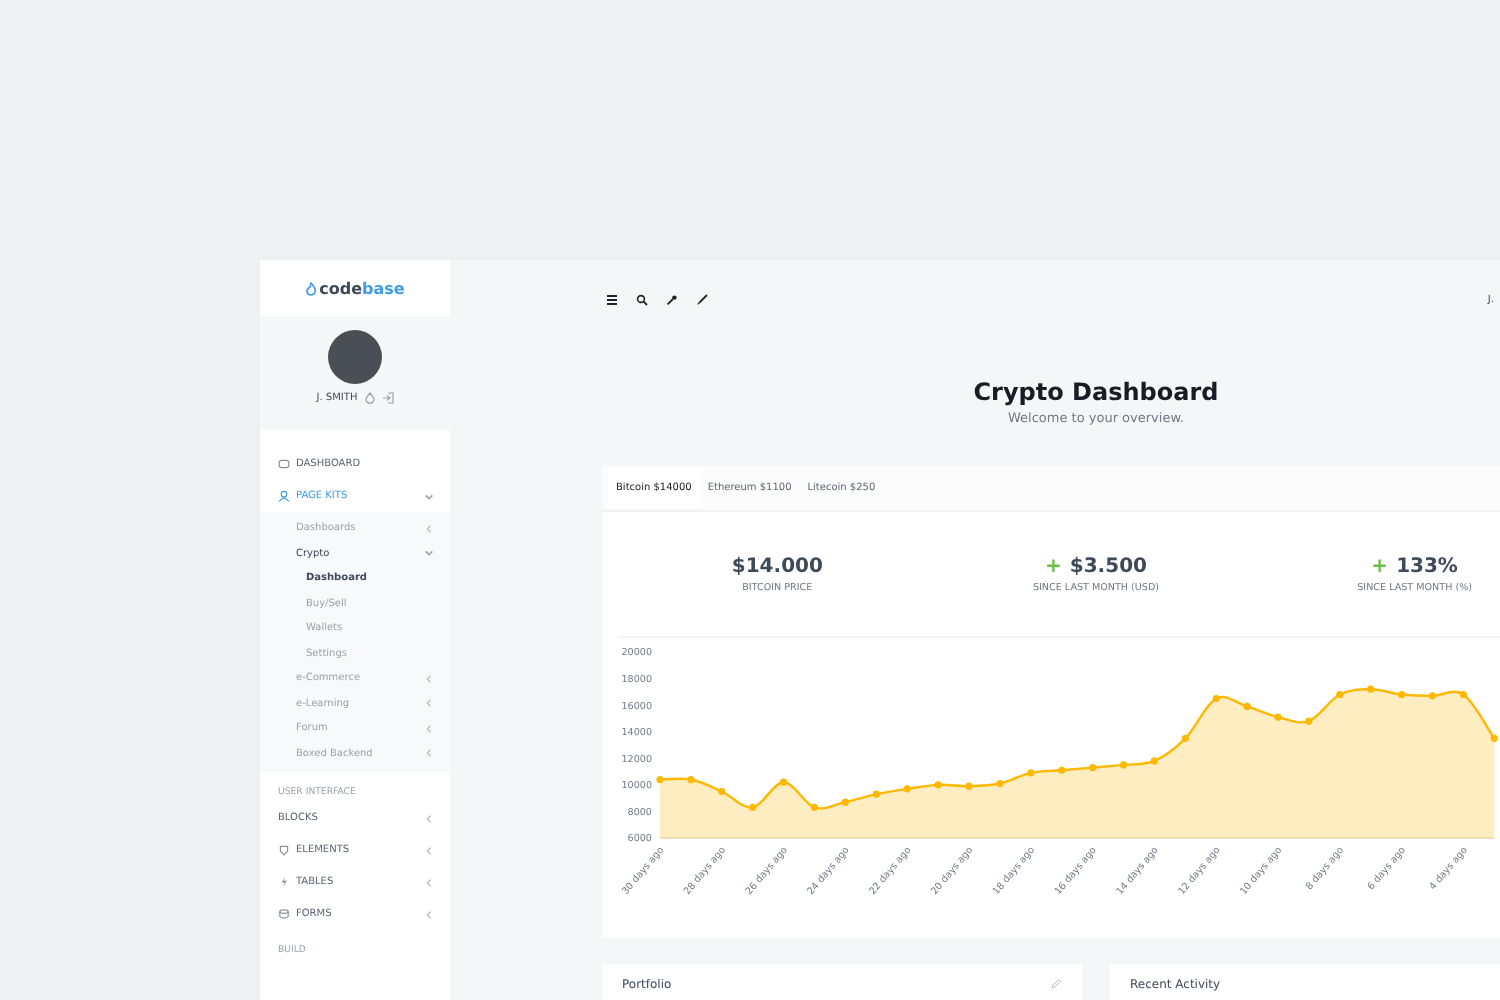  What do you see at coordinates (362, 288) in the screenshot?
I see `logo-text: codebase` at bounding box center [362, 288].